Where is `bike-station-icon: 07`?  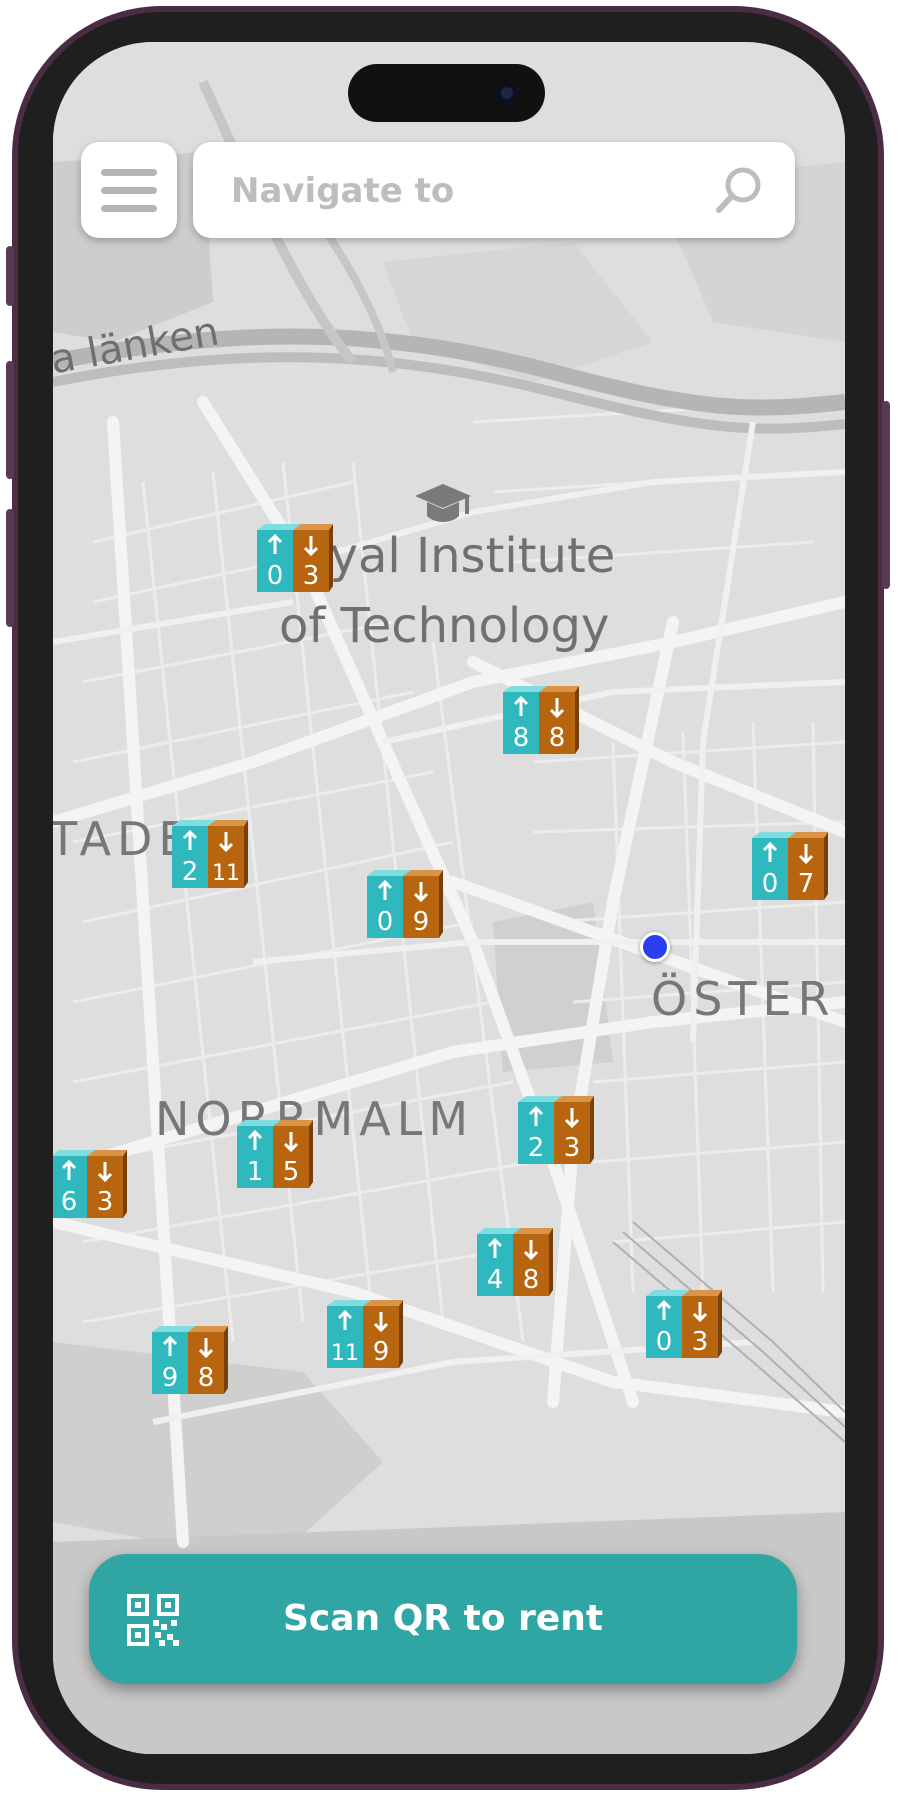 bike-station-icon: 07 is located at coordinates (790, 866).